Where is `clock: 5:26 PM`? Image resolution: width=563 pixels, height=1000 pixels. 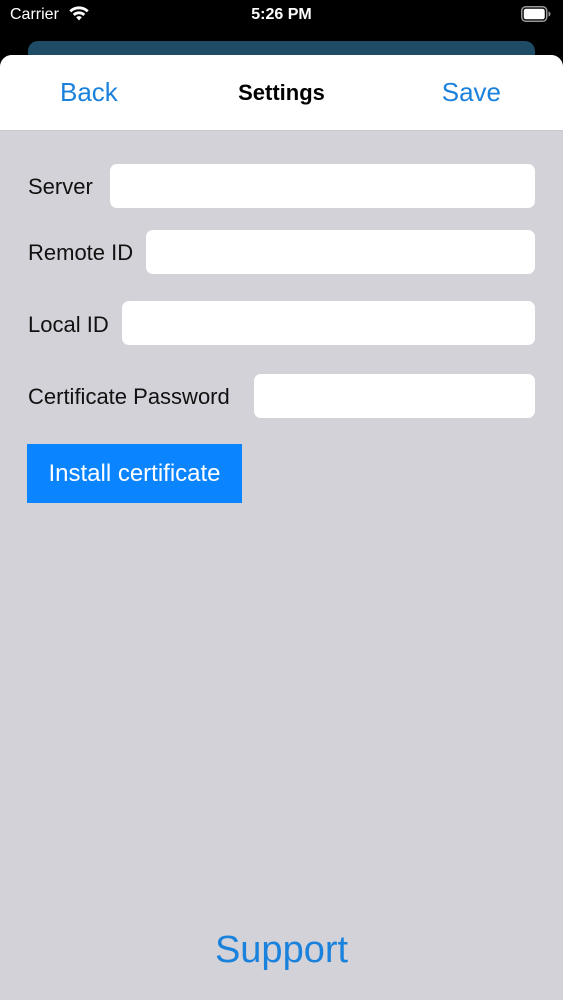 clock: 5:26 PM is located at coordinates (281, 14).